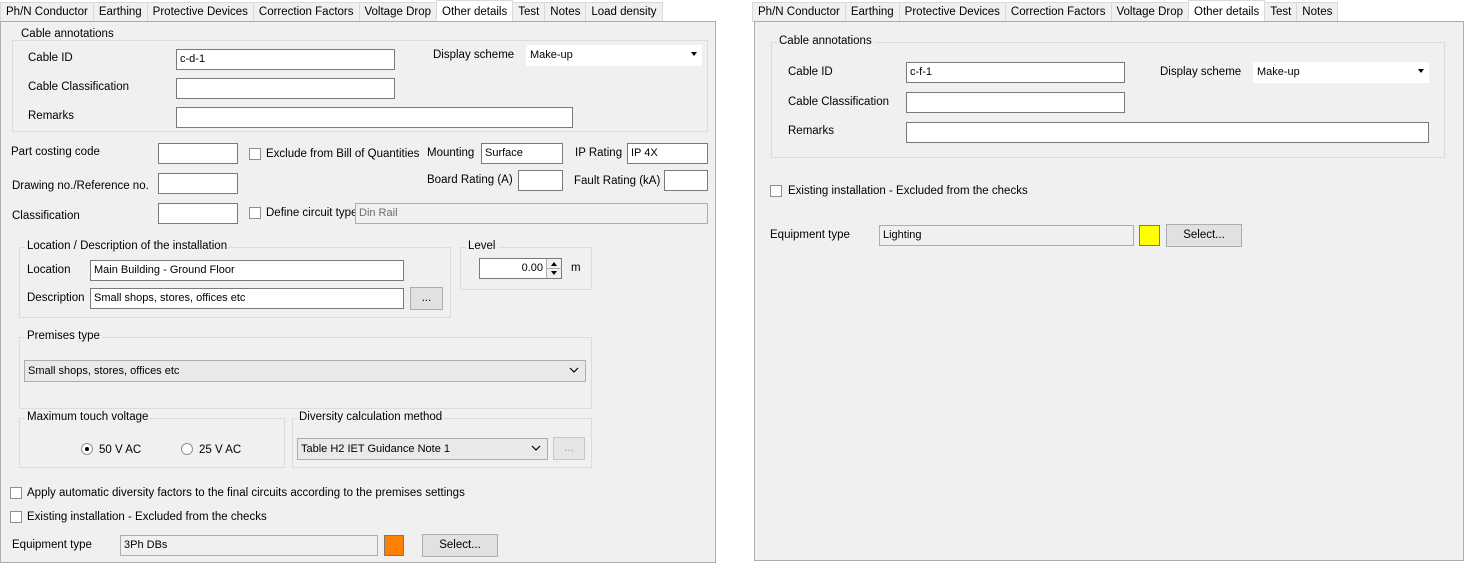 The width and height of the screenshot is (1464, 564). What do you see at coordinates (522, 153) in the screenshot?
I see `mounting-input: Surface` at bounding box center [522, 153].